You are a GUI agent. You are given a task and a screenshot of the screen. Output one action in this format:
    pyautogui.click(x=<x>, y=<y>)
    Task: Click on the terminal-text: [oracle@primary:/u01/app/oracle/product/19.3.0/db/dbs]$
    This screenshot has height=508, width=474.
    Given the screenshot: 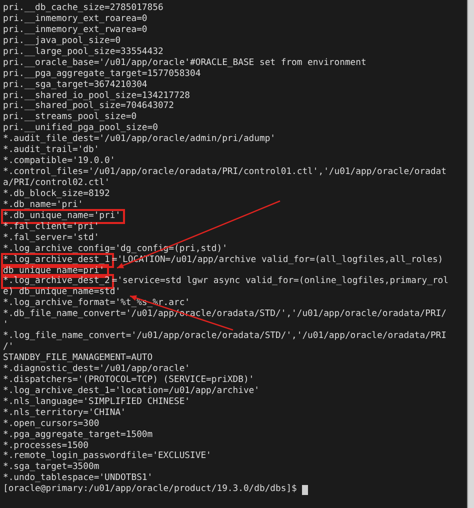 What is the action you would take?
    pyautogui.click(x=150, y=490)
    